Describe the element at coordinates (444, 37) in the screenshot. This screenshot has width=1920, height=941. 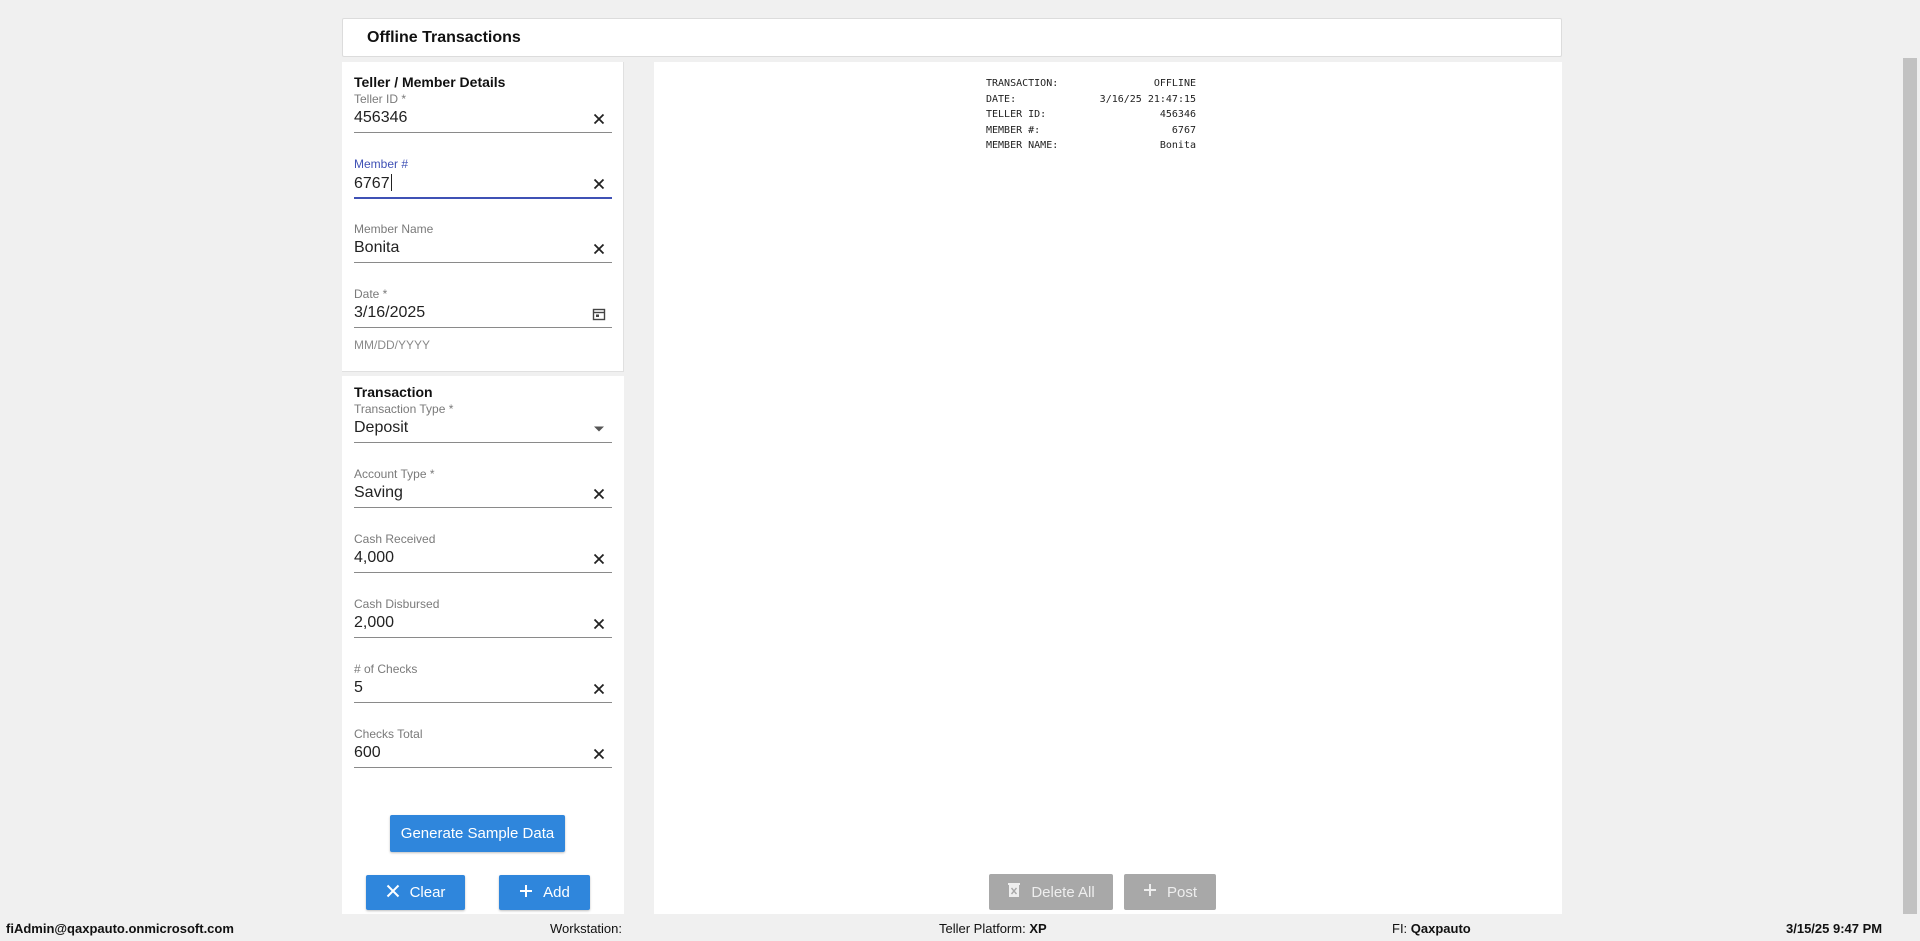
I see `page-title: Offline Transactions` at that location.